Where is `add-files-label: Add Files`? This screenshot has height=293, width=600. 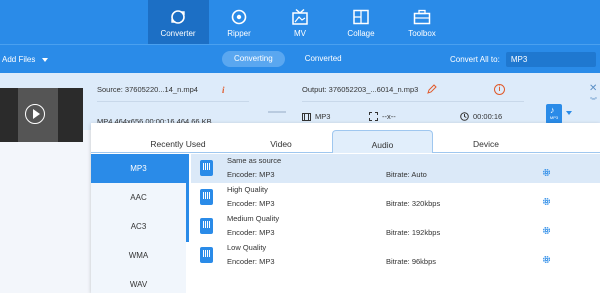 add-files-label: Add Files is located at coordinates (19, 59).